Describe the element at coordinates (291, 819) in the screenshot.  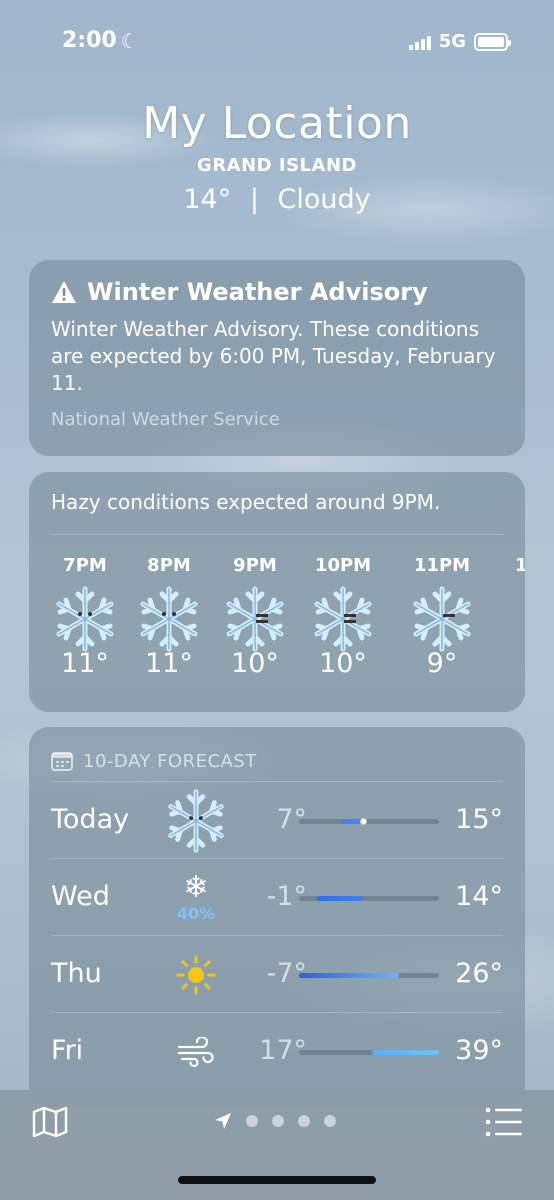
I see `day-low: 7°` at that location.